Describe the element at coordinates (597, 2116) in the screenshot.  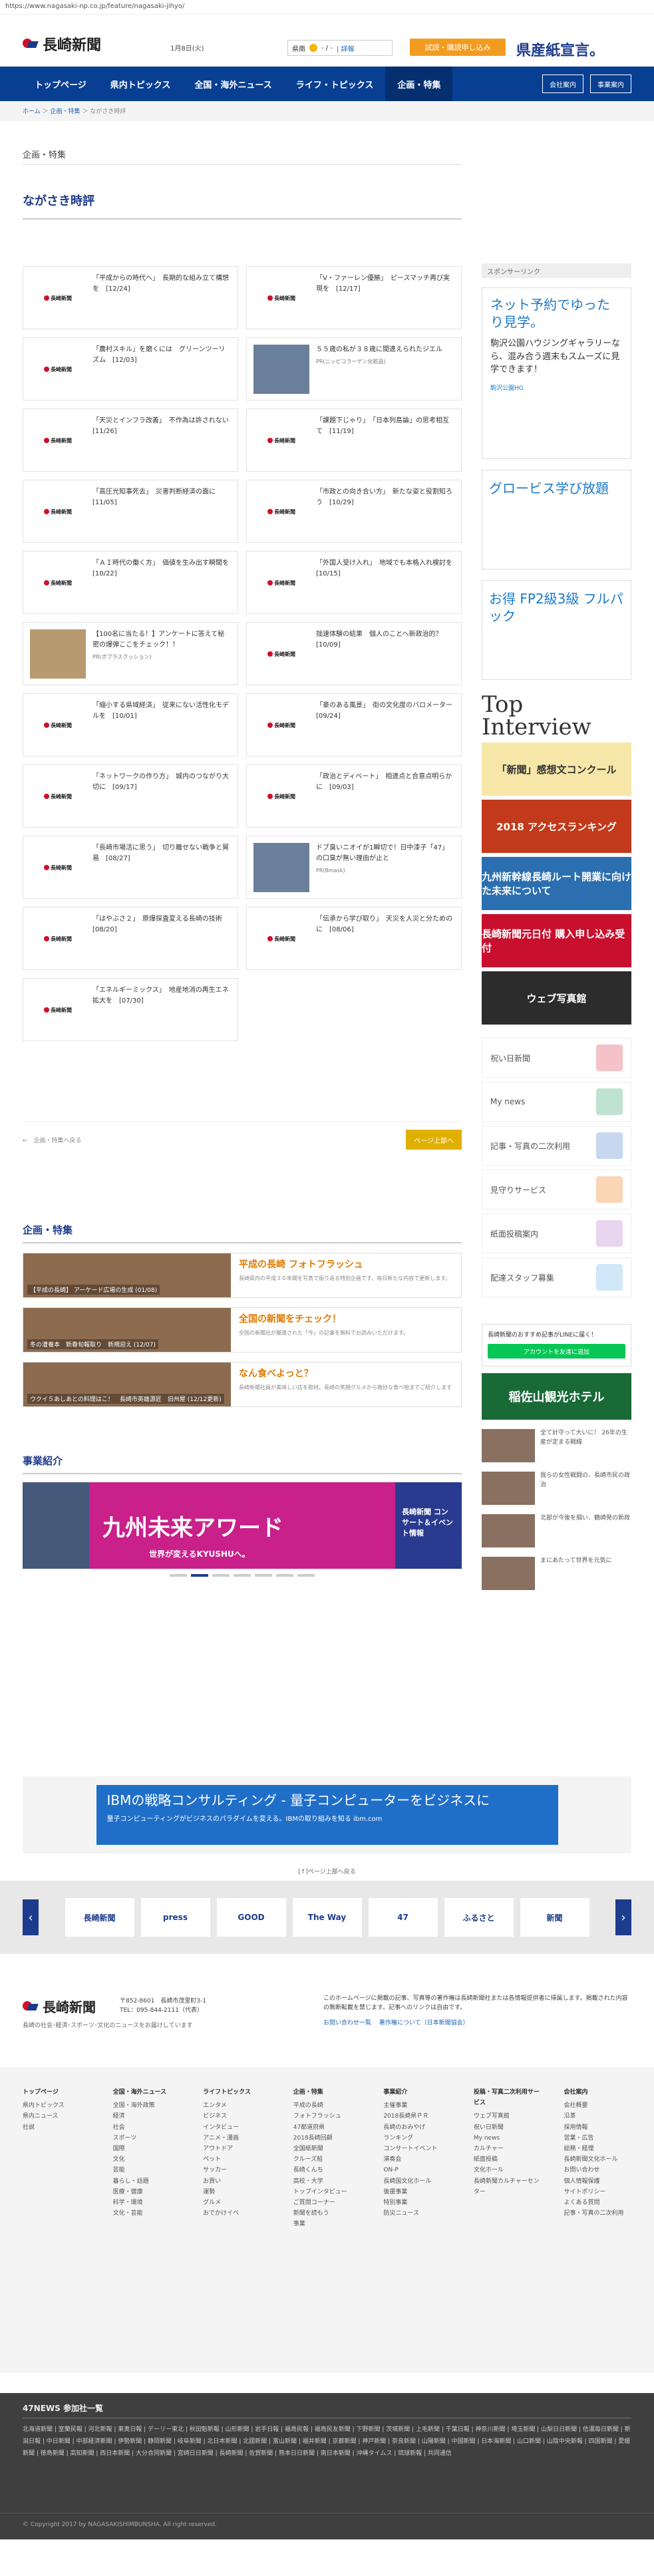
I see `sitemap-link: 沿革` at that location.